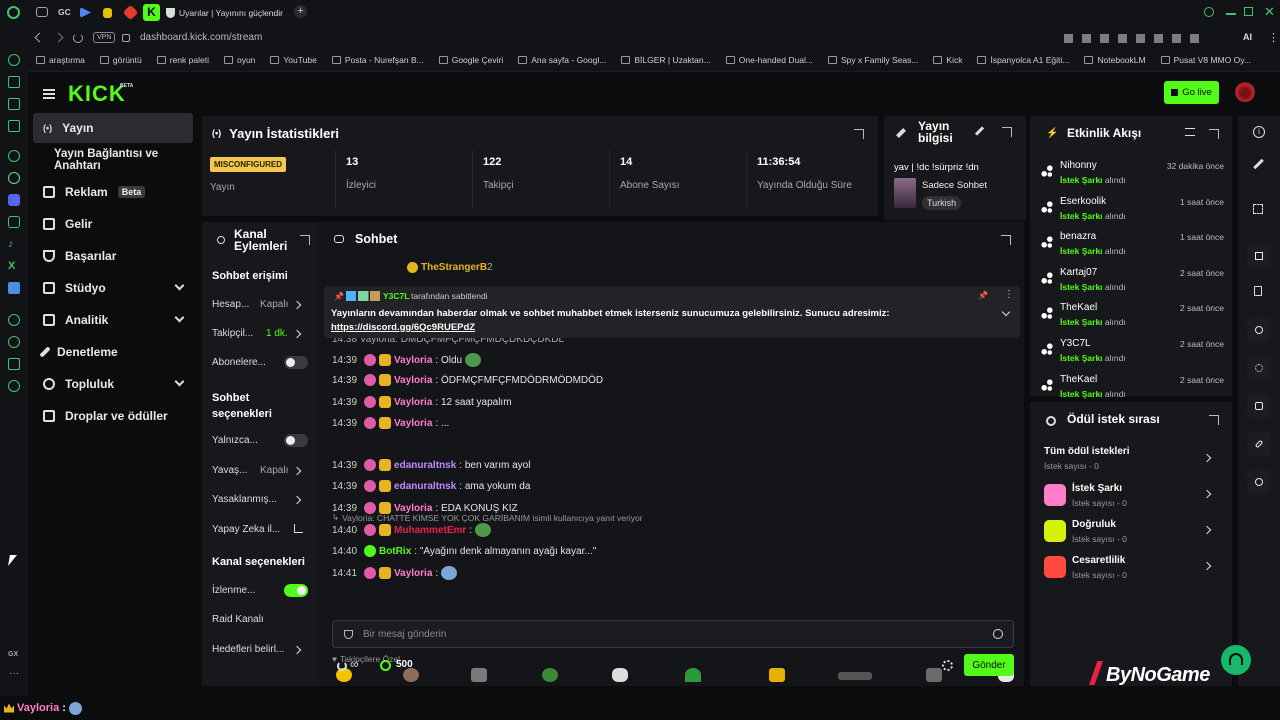 The image size is (1280, 720). I want to click on pinned-link: https://discord.gg/6Qc9RUEPdZ, so click(403, 327).